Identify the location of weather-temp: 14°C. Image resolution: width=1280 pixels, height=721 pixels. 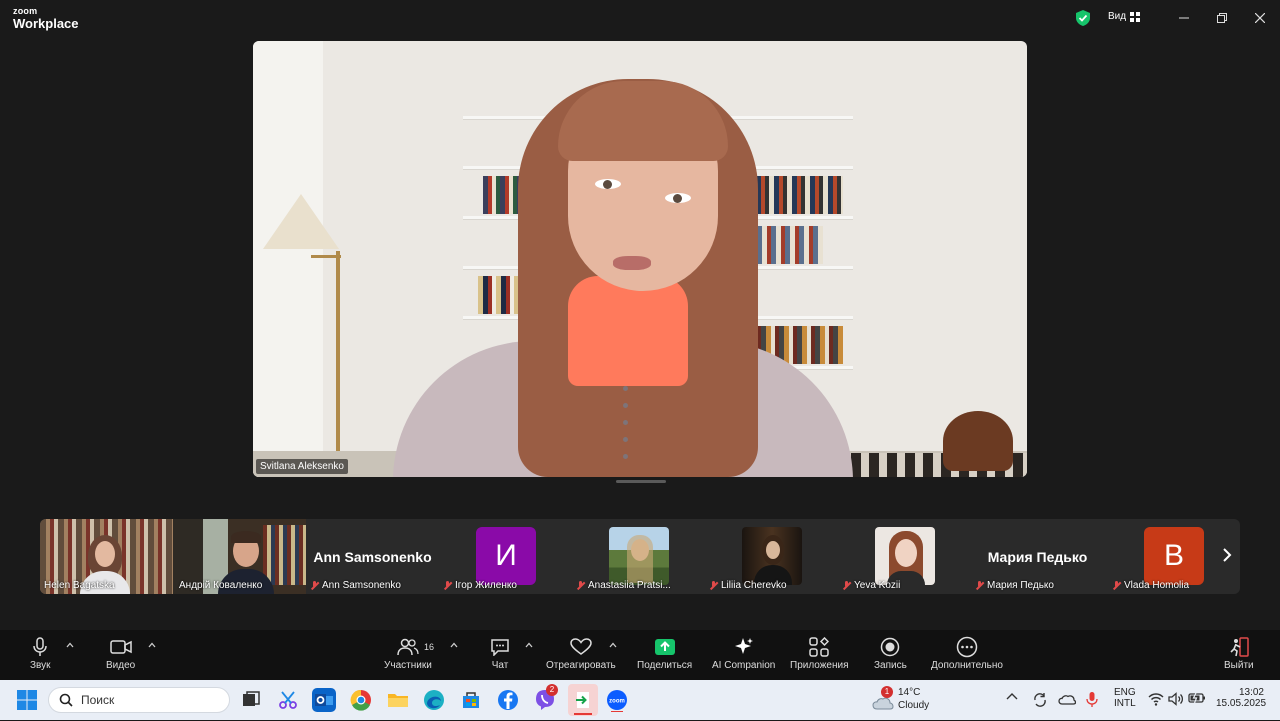
(909, 692).